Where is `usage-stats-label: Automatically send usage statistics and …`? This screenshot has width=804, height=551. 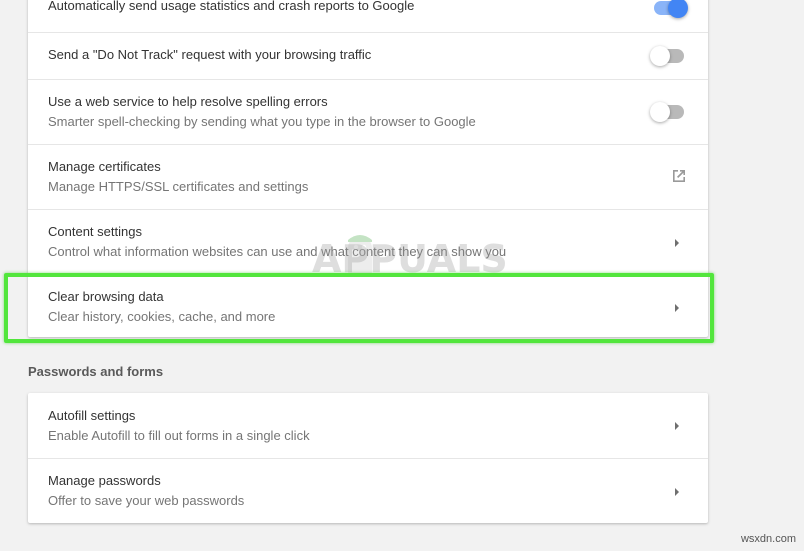 usage-stats-label: Automatically send usage statistics and … is located at coordinates (231, 6).